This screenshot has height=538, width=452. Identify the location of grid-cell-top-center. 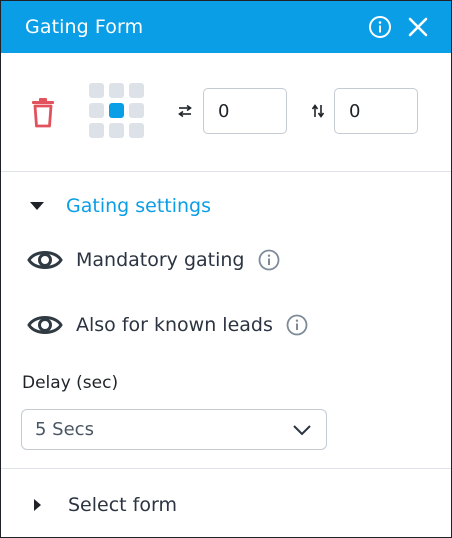
(116, 90).